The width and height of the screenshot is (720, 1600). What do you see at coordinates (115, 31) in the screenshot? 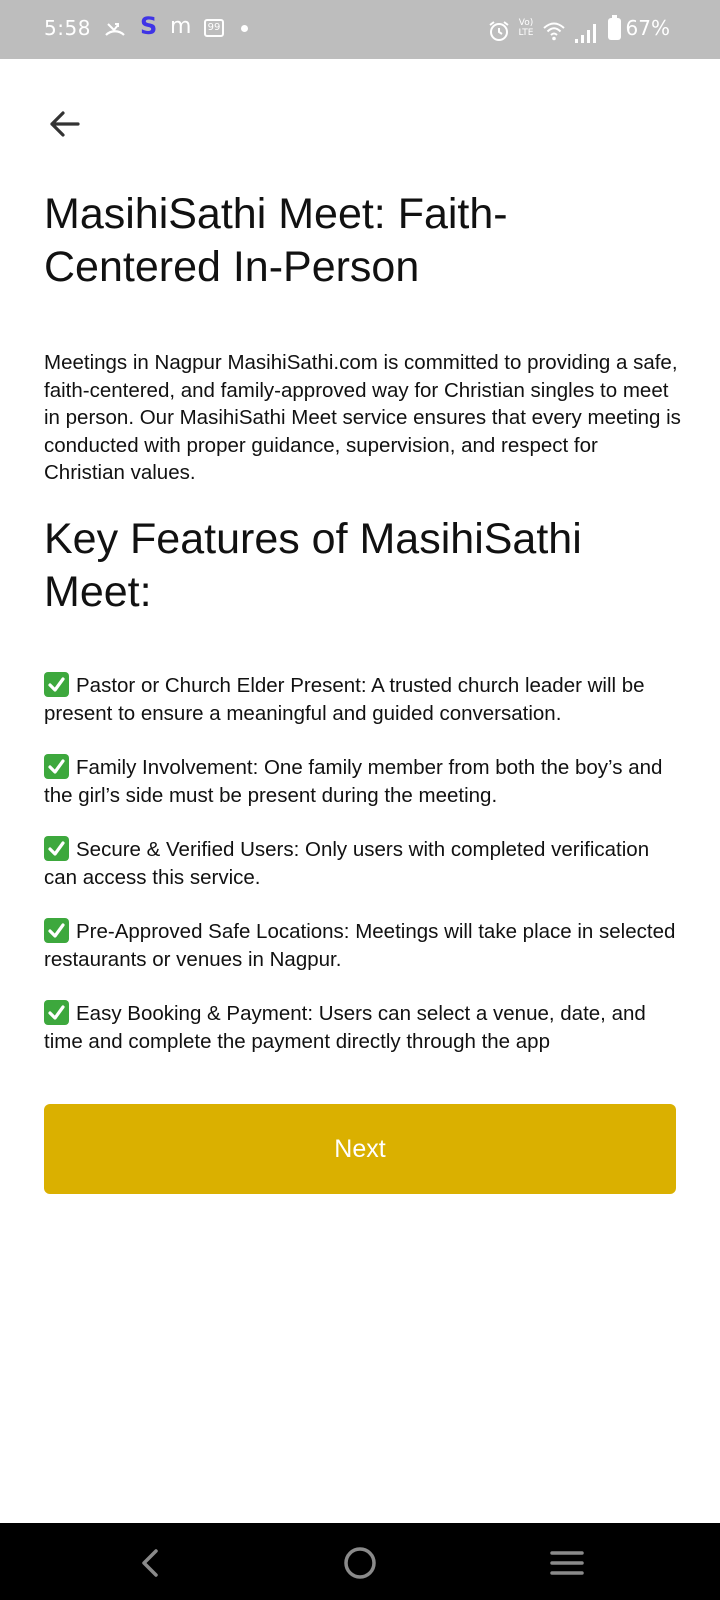
I see `missed-call-icon` at bounding box center [115, 31].